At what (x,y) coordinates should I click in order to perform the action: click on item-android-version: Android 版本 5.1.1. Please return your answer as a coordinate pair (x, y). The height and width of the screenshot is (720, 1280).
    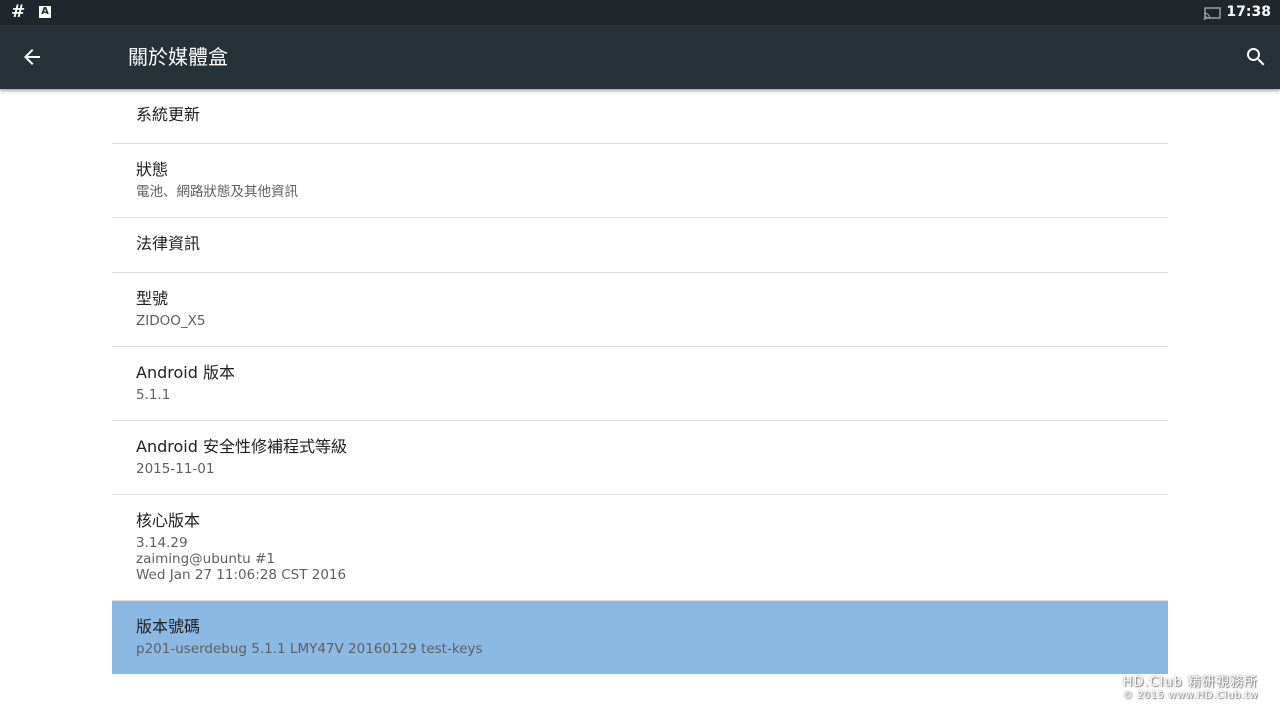
    Looking at the image, I should click on (640, 384).